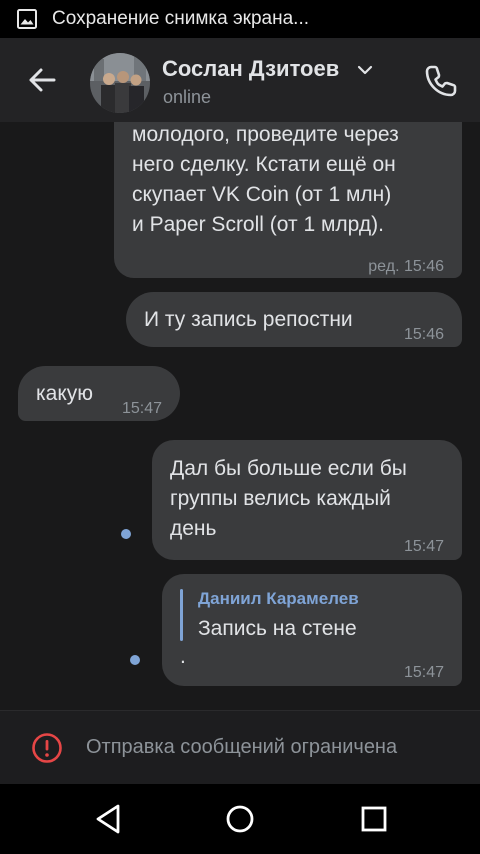 Image resolution: width=480 pixels, height=854 pixels. Describe the element at coordinates (248, 319) in the screenshot. I see `message-text: И ту запись репостни` at that location.